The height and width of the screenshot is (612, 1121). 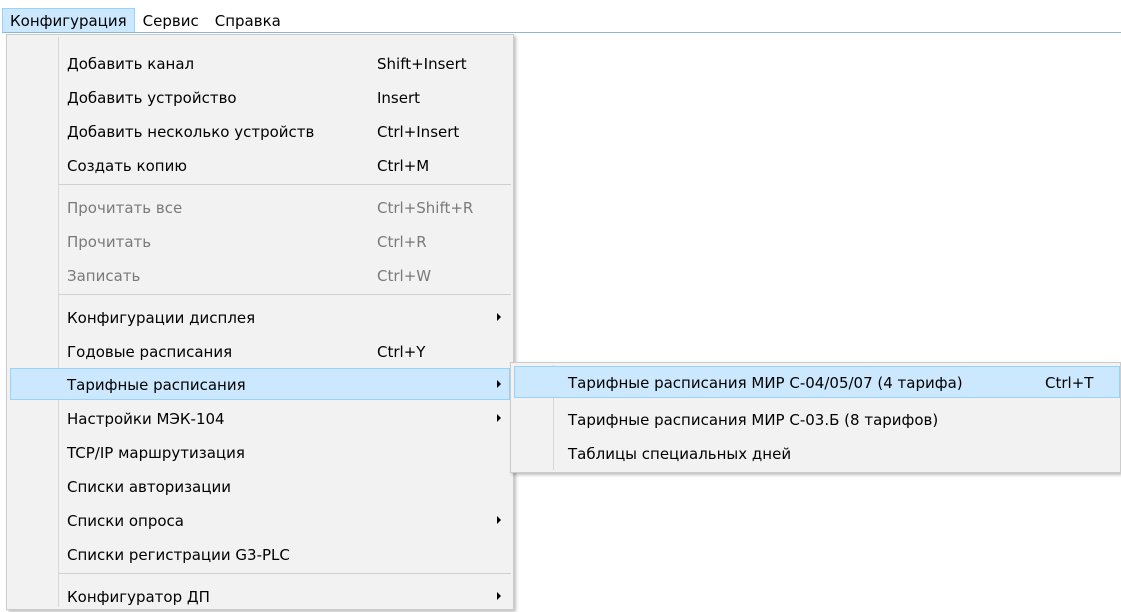 I want to click on menu-item-label: Таблицы специальных дней, so click(x=680, y=454).